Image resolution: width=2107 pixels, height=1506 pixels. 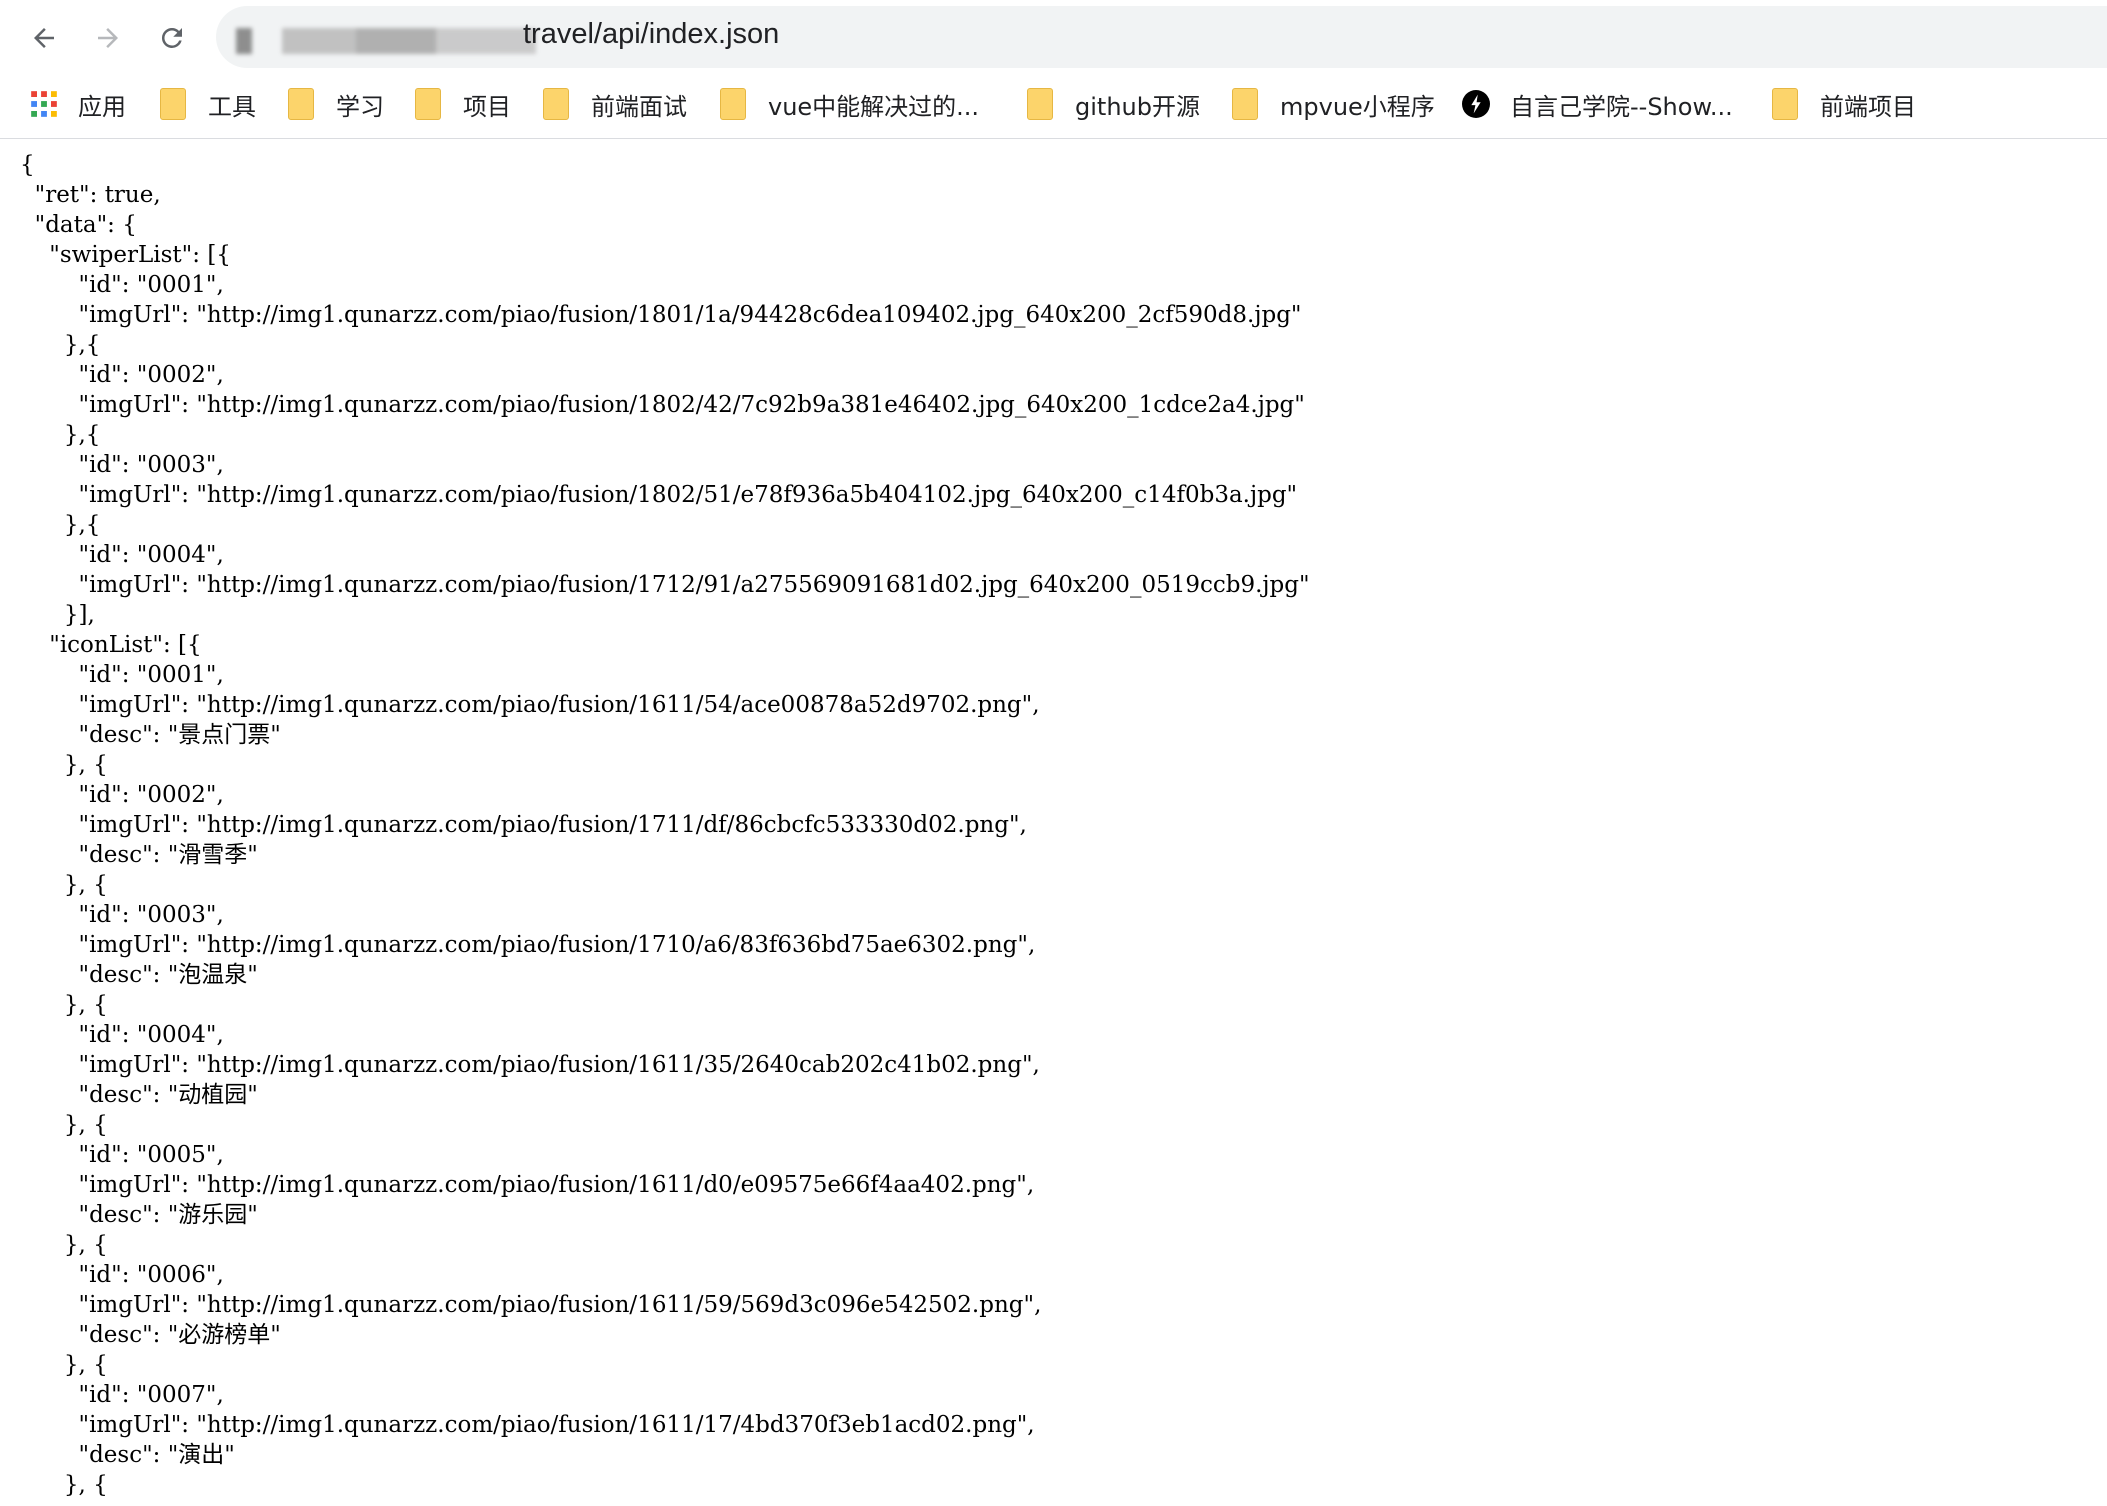 I want to click on bookmark-folder-mpvue: mpvue小程序, so click(x=1333, y=104).